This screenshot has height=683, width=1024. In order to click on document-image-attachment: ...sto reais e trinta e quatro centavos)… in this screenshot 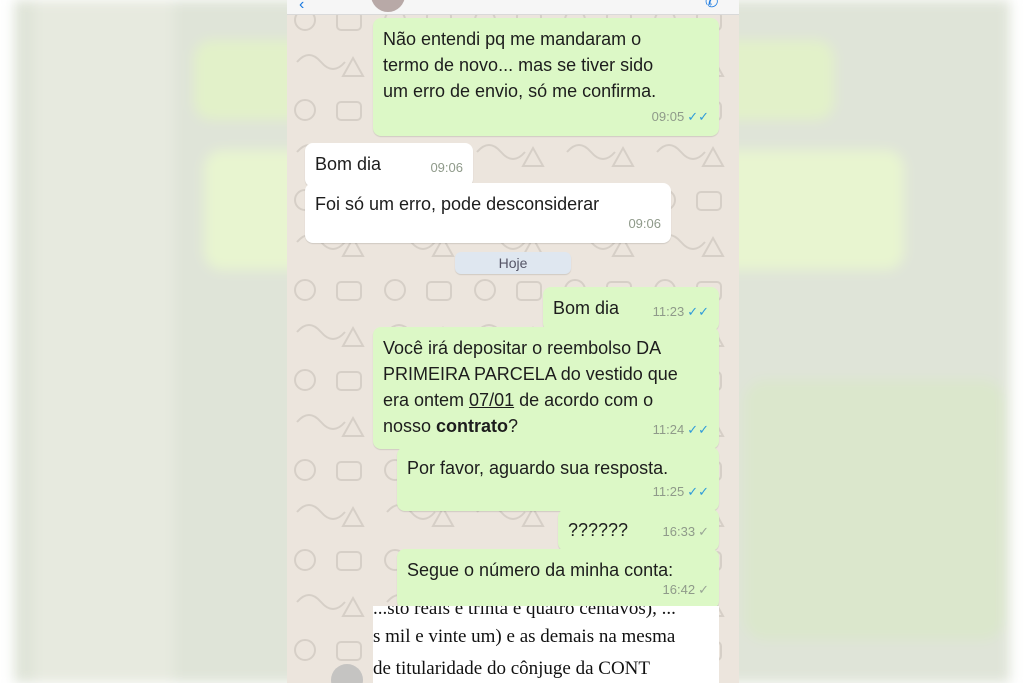, I will do `click(546, 644)`.